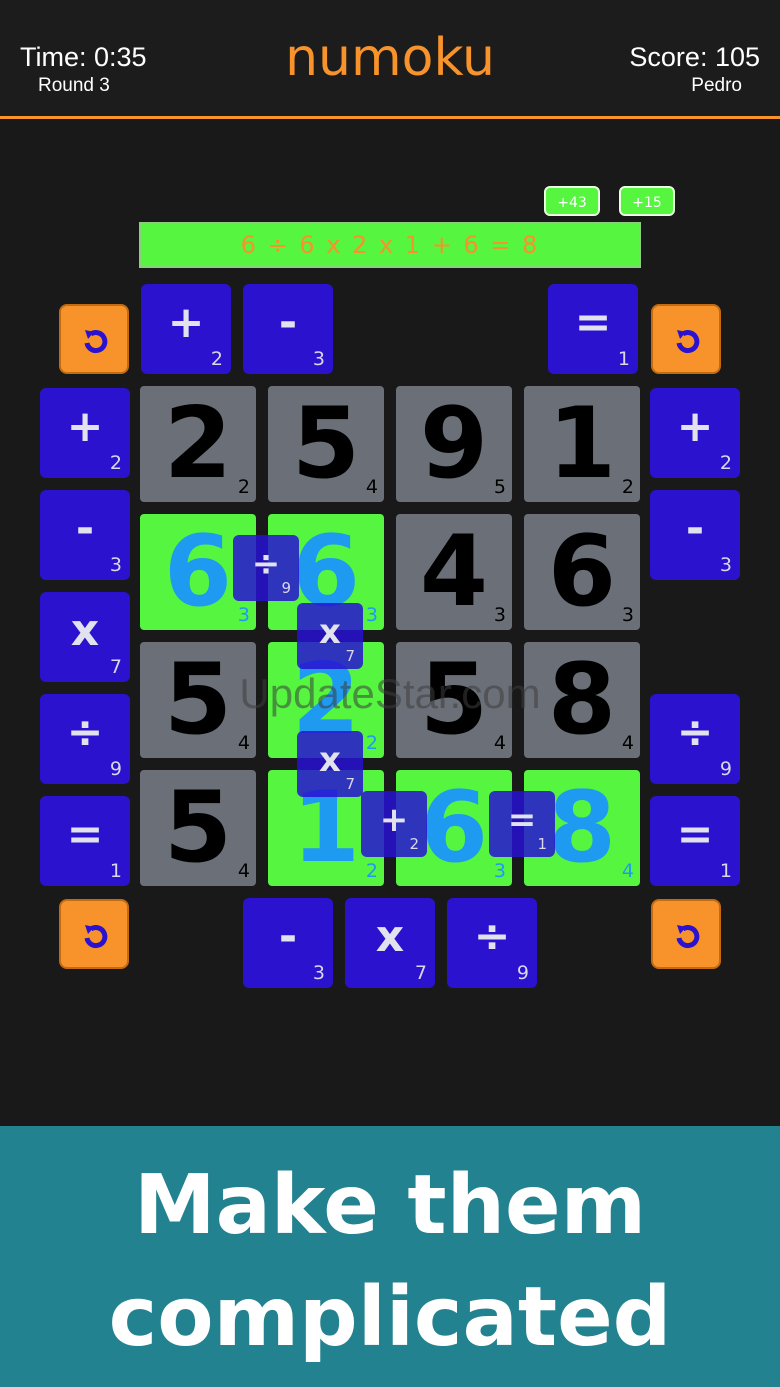  I want to click on tile-count: 5, so click(499, 487).